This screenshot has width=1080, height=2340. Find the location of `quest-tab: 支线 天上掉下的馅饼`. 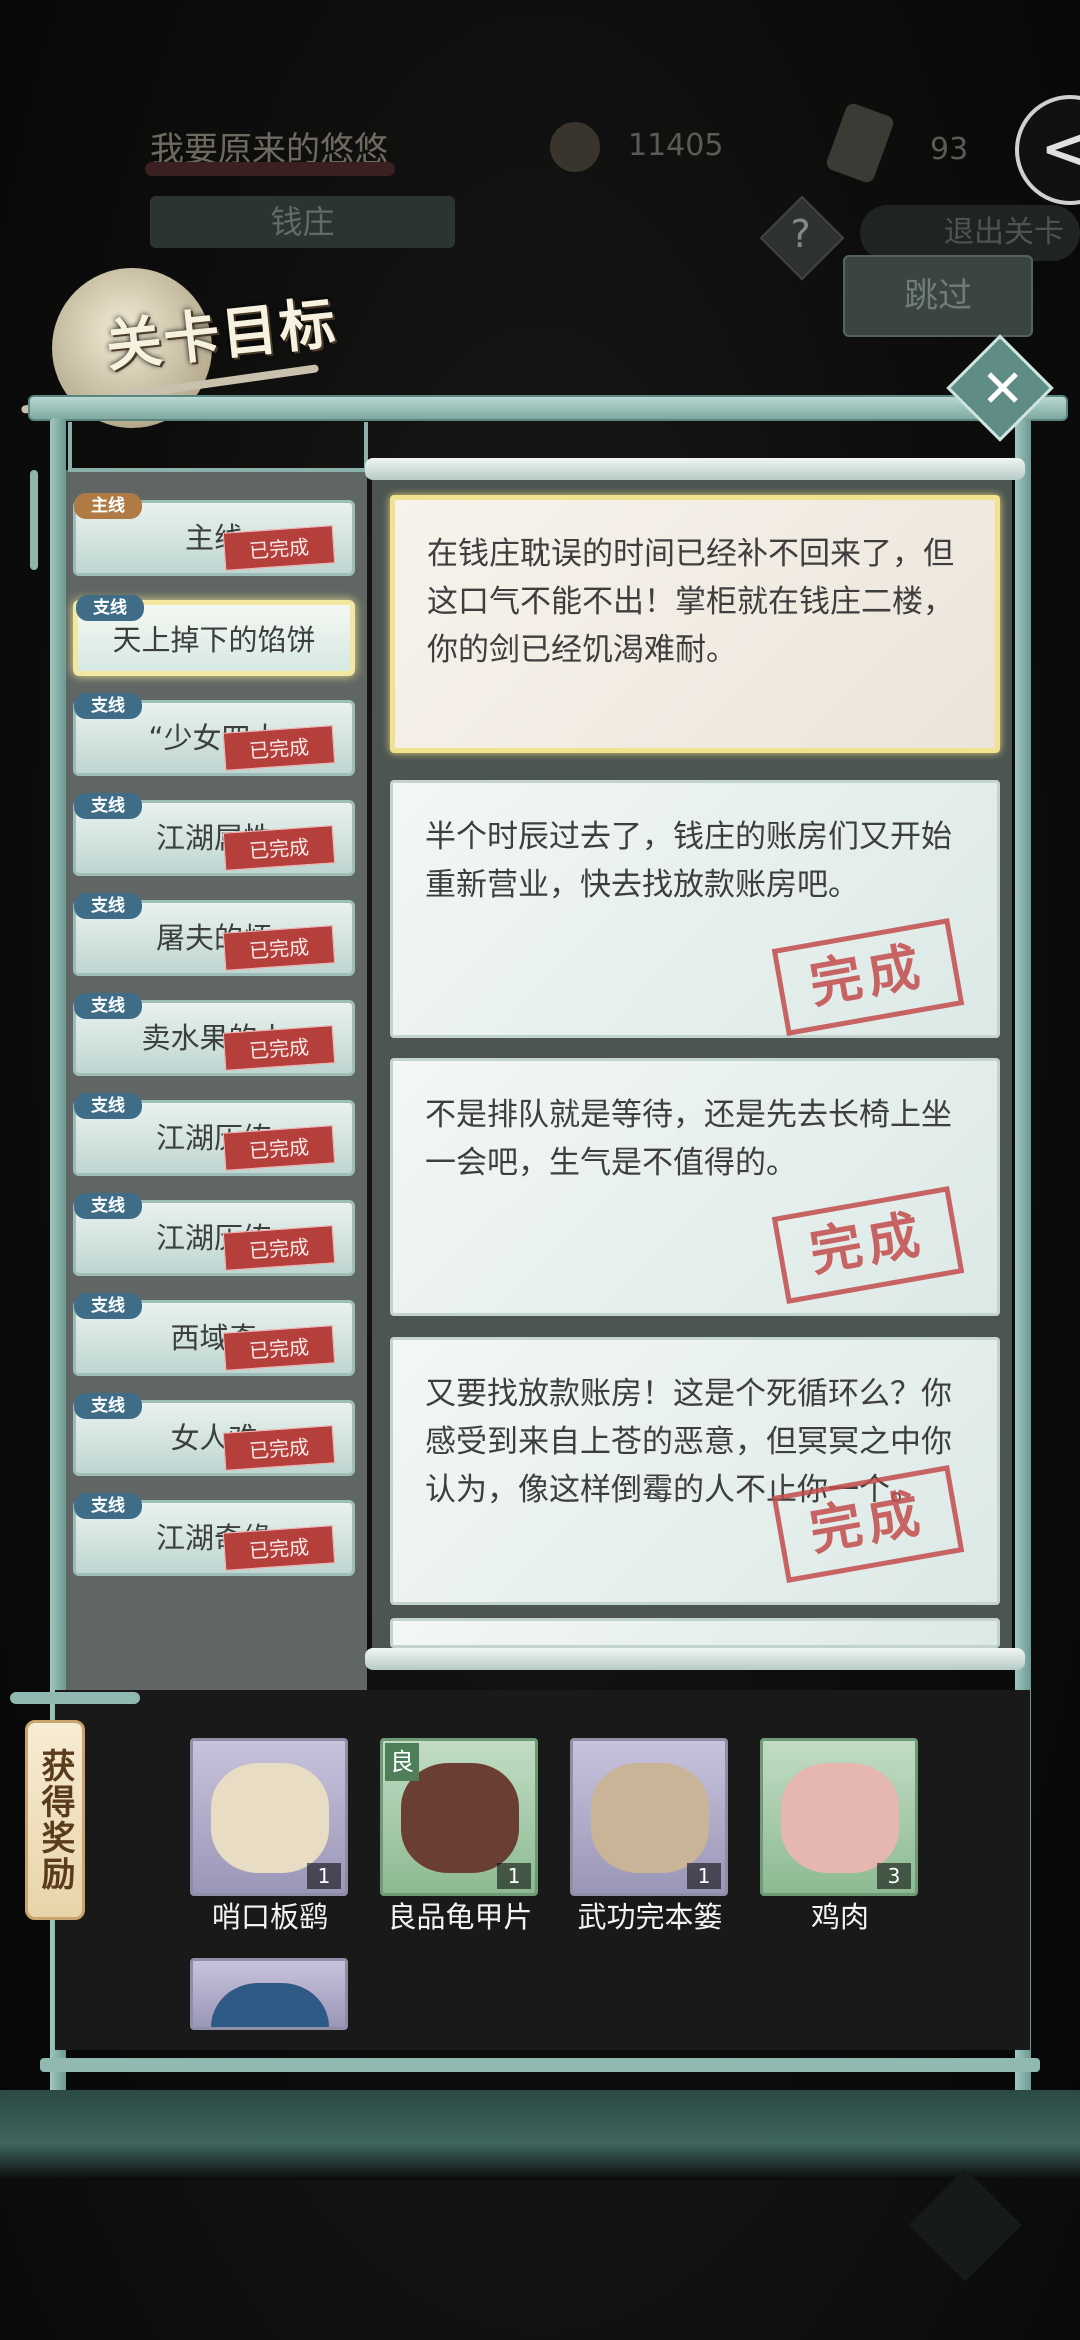

quest-tab: 支线 天上掉下的馅饼 is located at coordinates (214, 635).